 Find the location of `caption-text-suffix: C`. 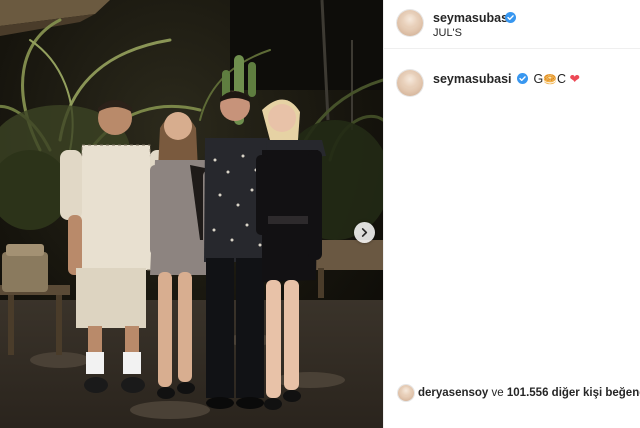

caption-text-suffix: C is located at coordinates (561, 79).